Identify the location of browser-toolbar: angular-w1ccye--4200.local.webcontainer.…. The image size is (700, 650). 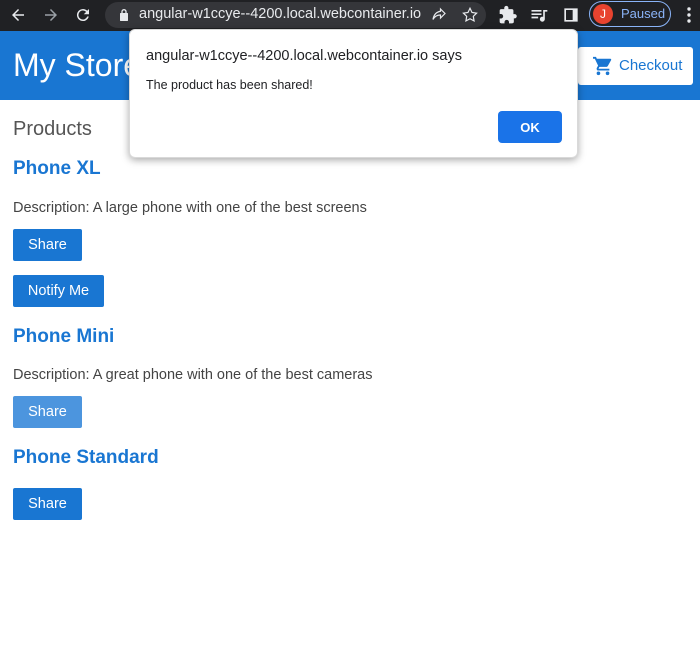
(350, 15).